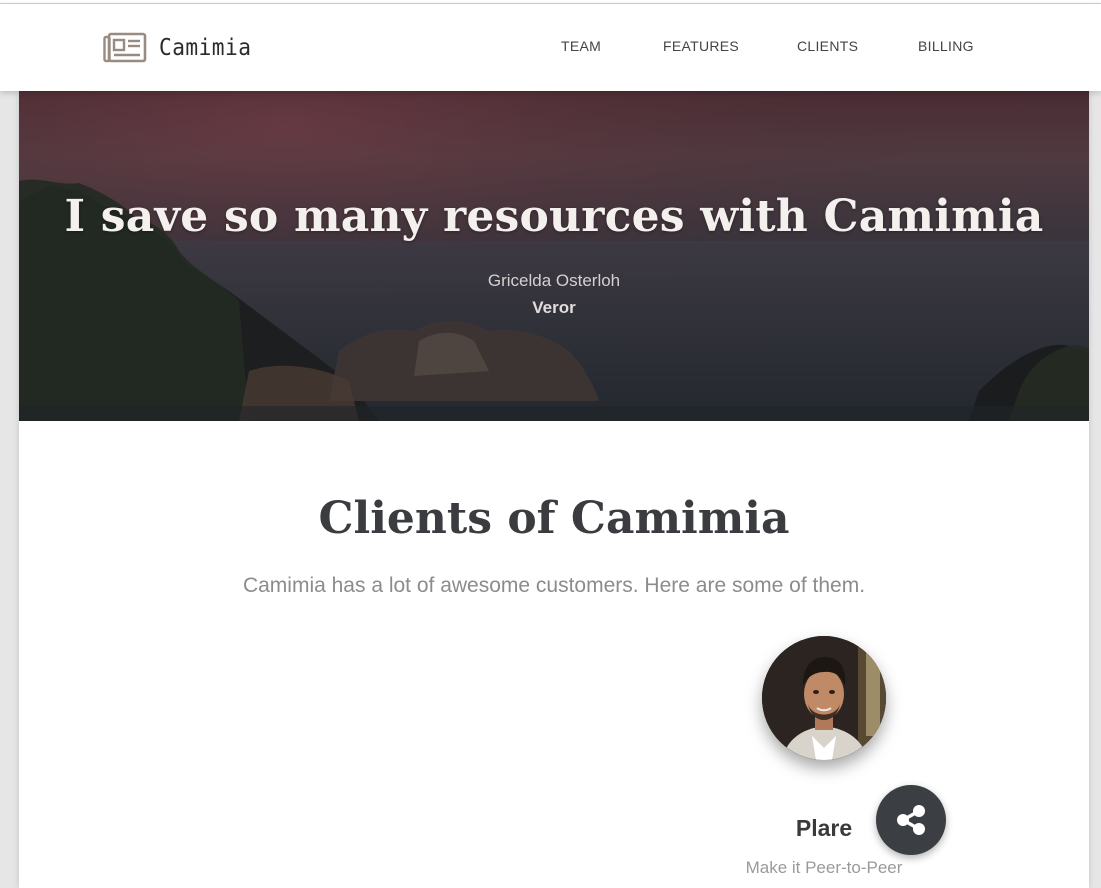  Describe the element at coordinates (701, 46) in the screenshot. I see `nav-features-link: FEATURES` at that location.